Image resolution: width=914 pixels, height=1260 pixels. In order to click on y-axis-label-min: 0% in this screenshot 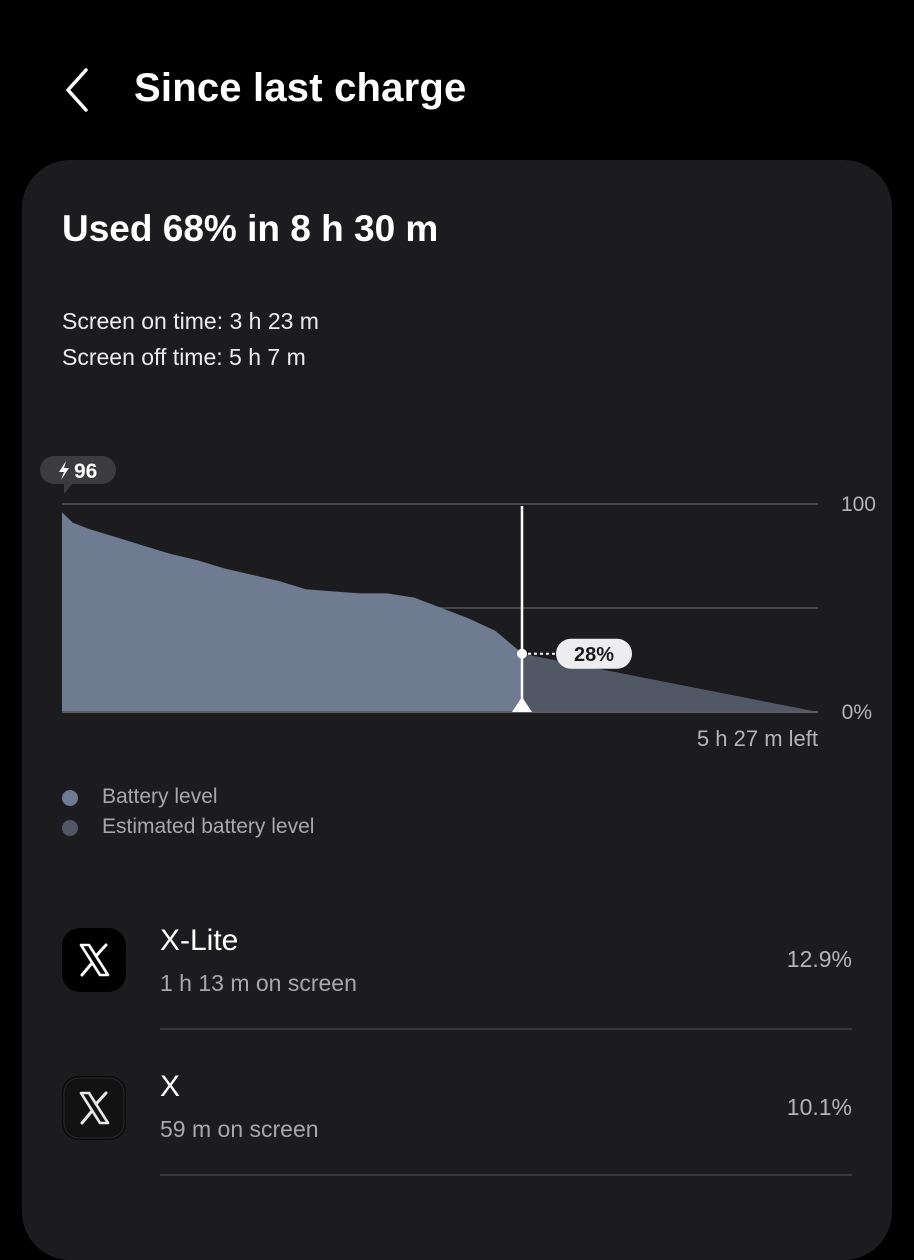, I will do `click(857, 712)`.